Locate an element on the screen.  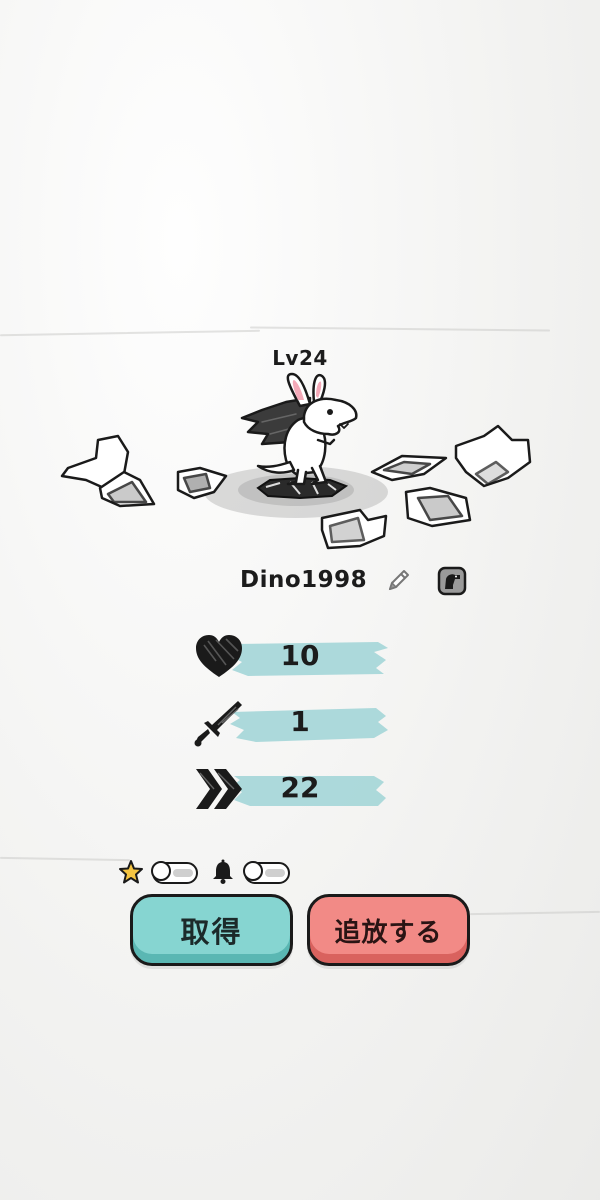
favorite-toggle is located at coordinates (174, 872).